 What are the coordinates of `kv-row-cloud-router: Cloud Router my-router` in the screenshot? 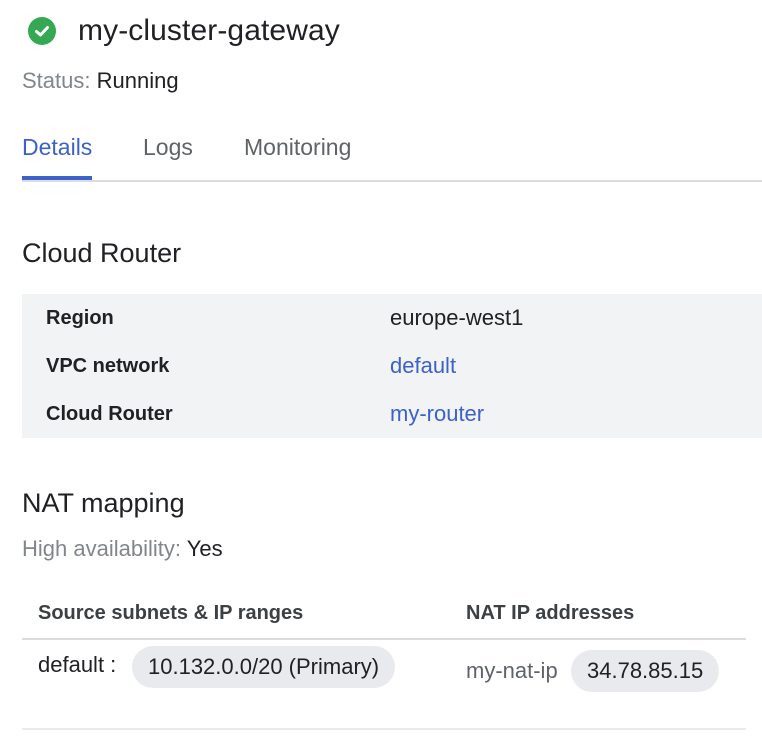 It's located at (392, 414).